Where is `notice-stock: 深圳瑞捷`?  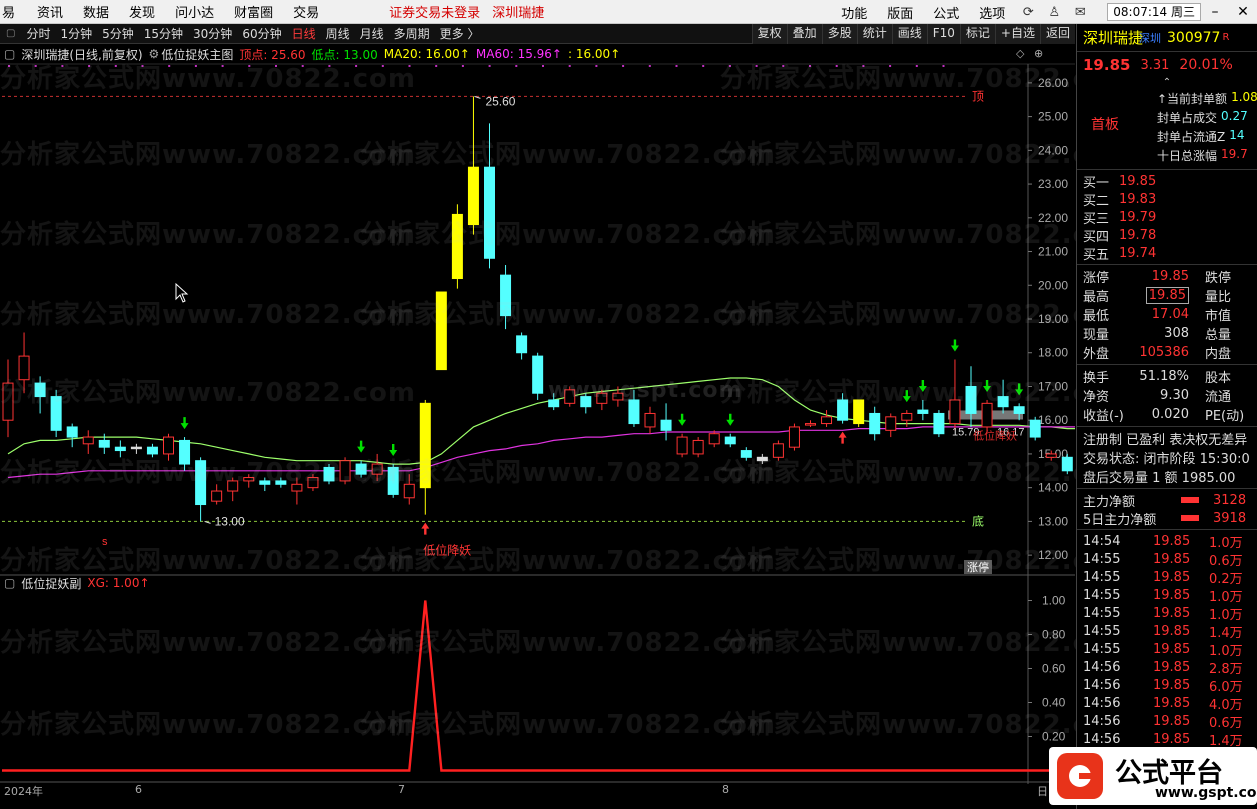
notice-stock: 深圳瑞捷 is located at coordinates (518, 13).